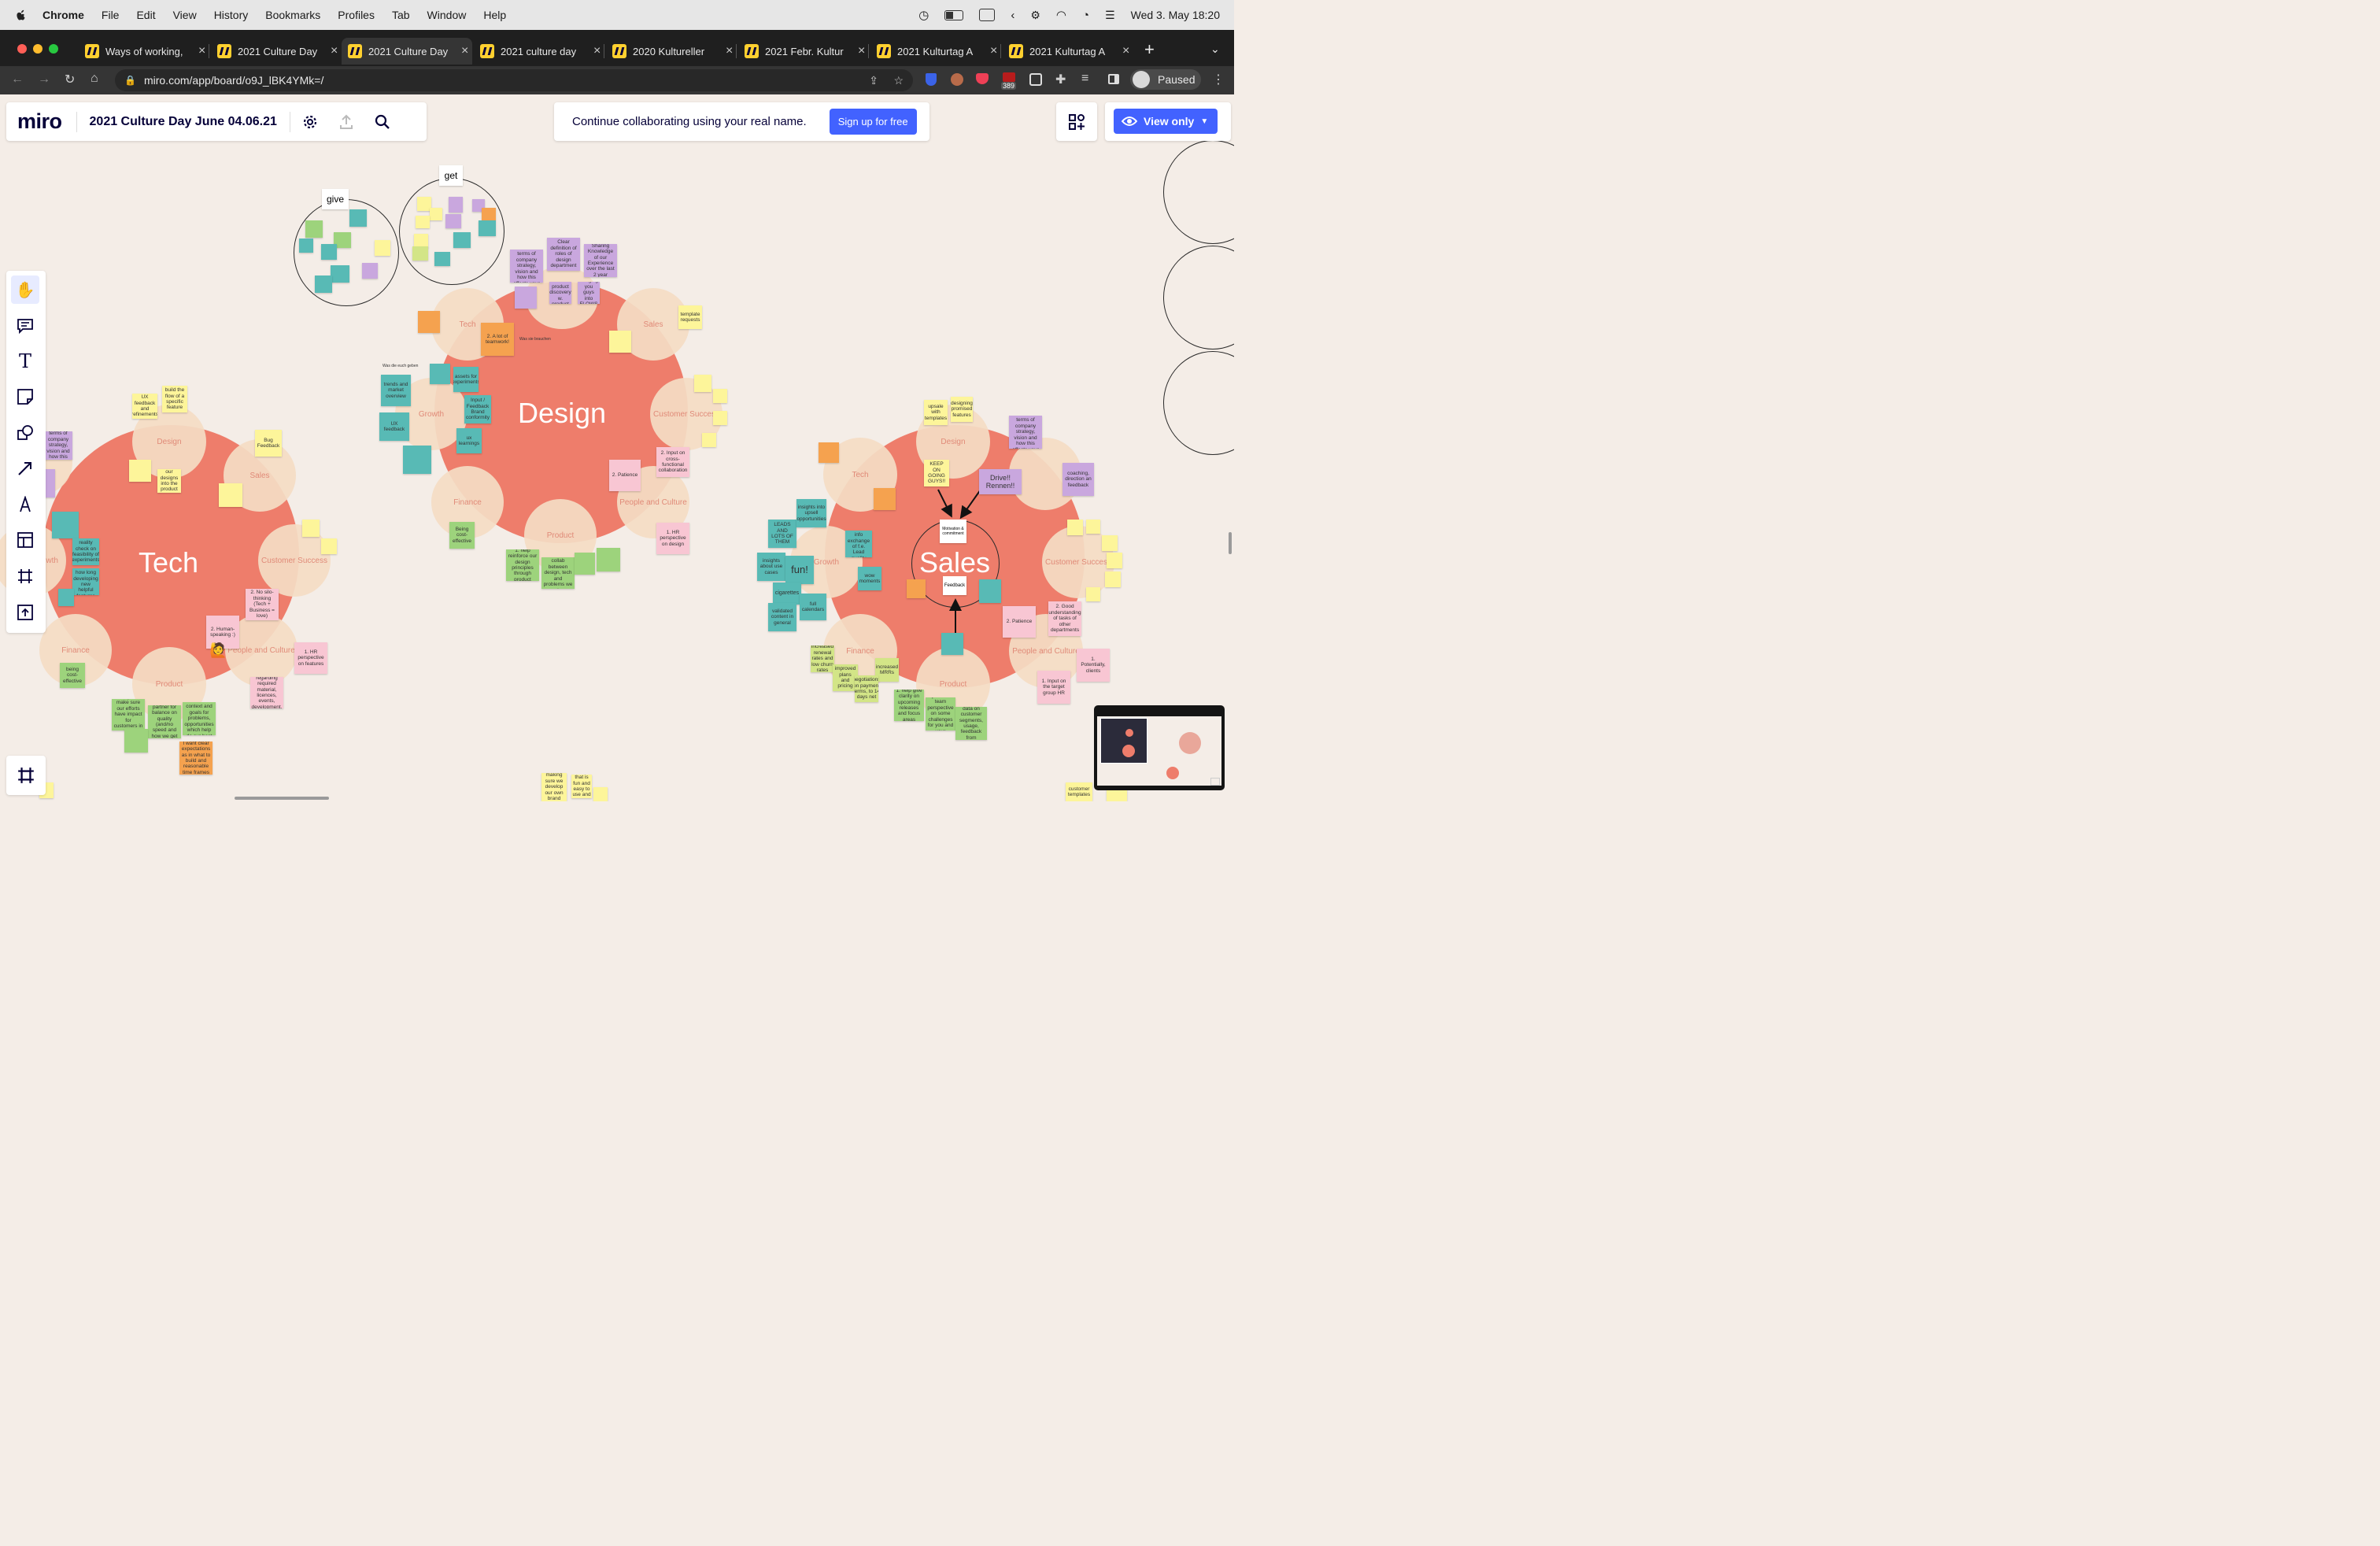 This screenshot has width=2380, height=1546. Describe the element at coordinates (813, 607) in the screenshot. I see `sticky-note: full calendars` at that location.